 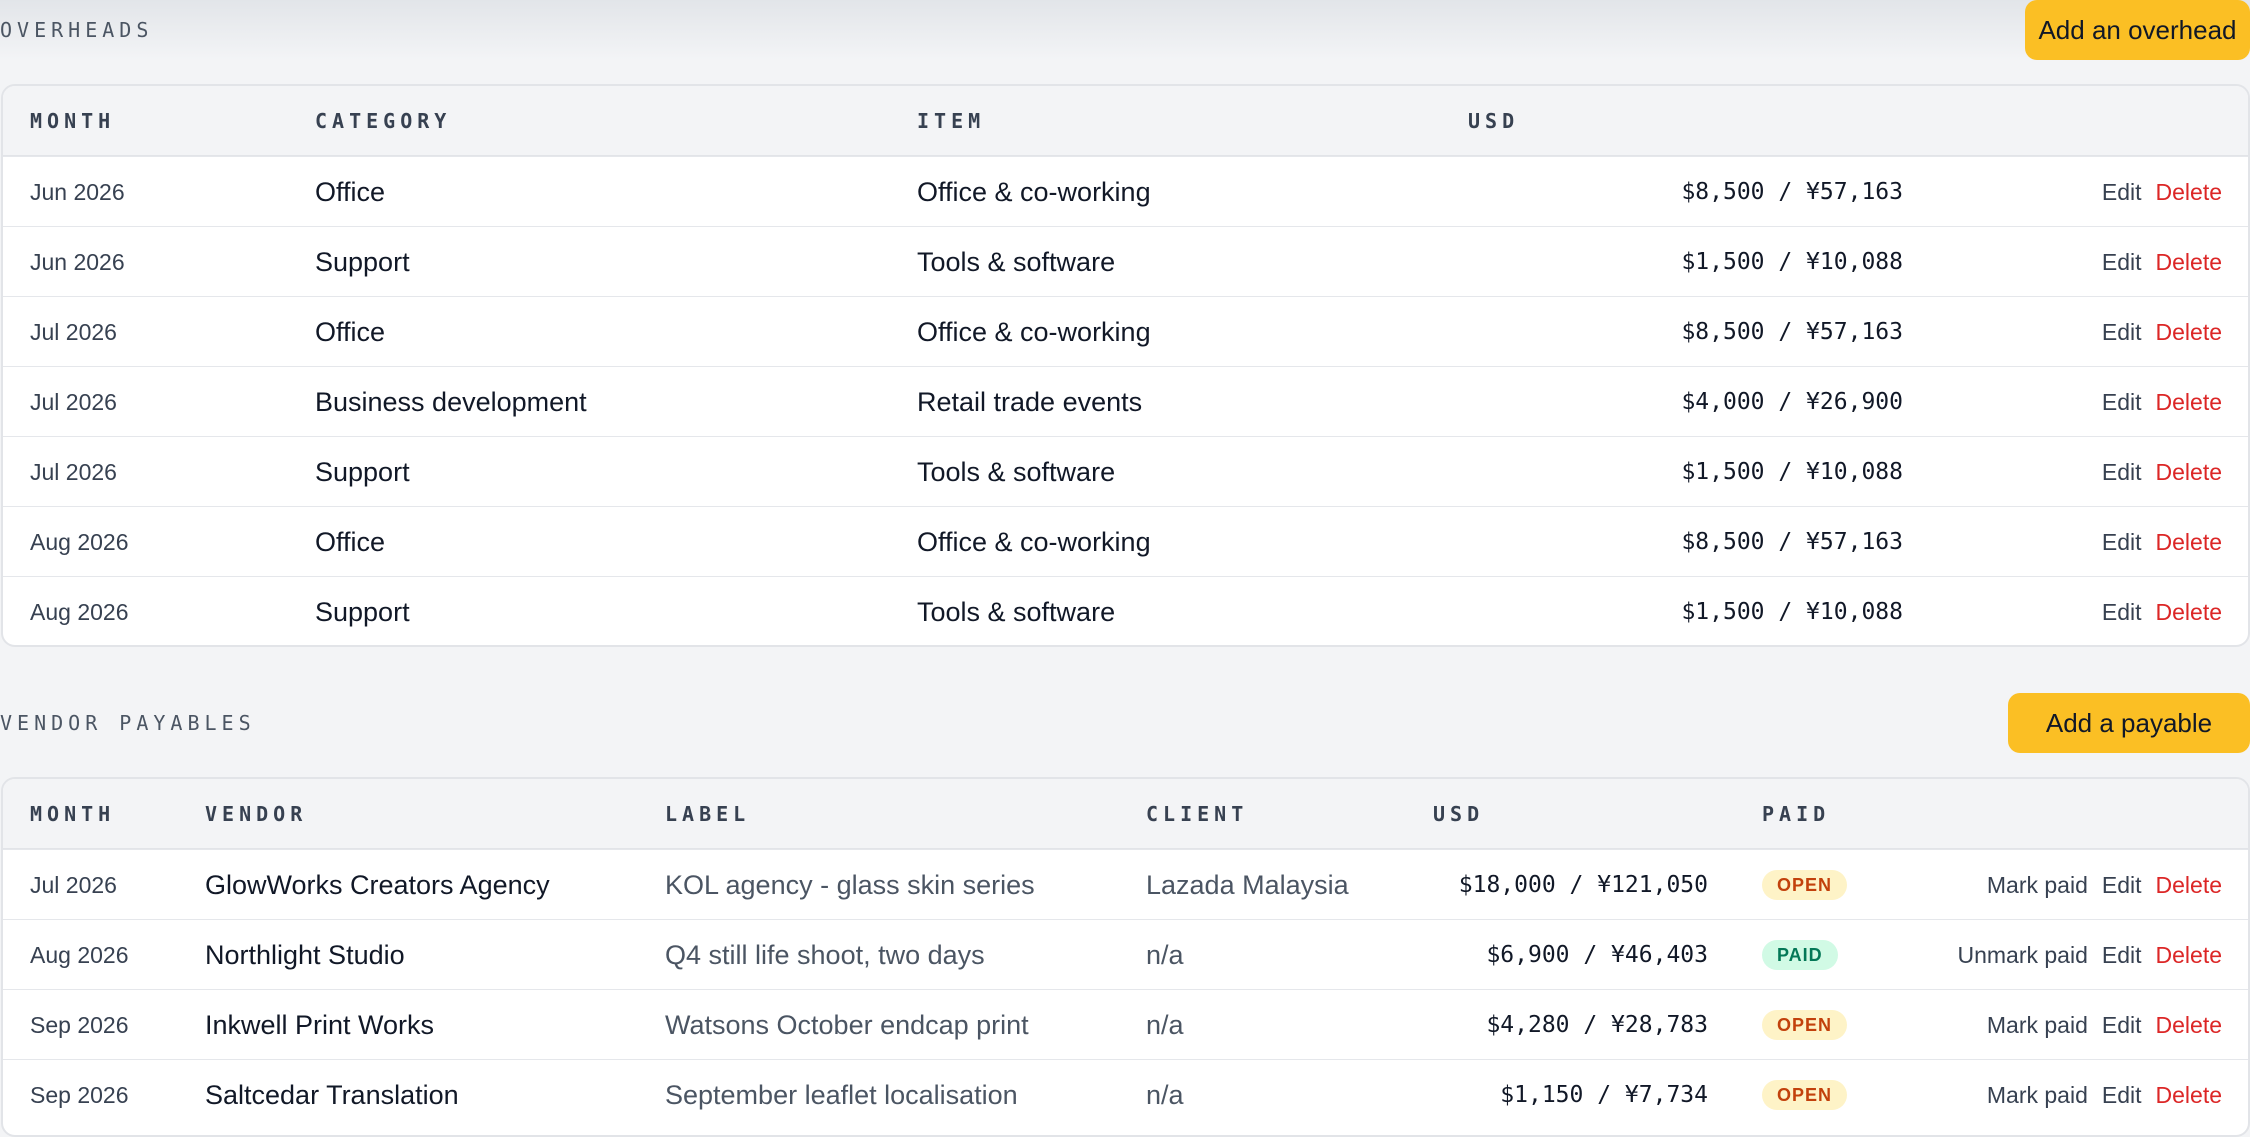 I want to click on col-item: ITEM, so click(x=951, y=121).